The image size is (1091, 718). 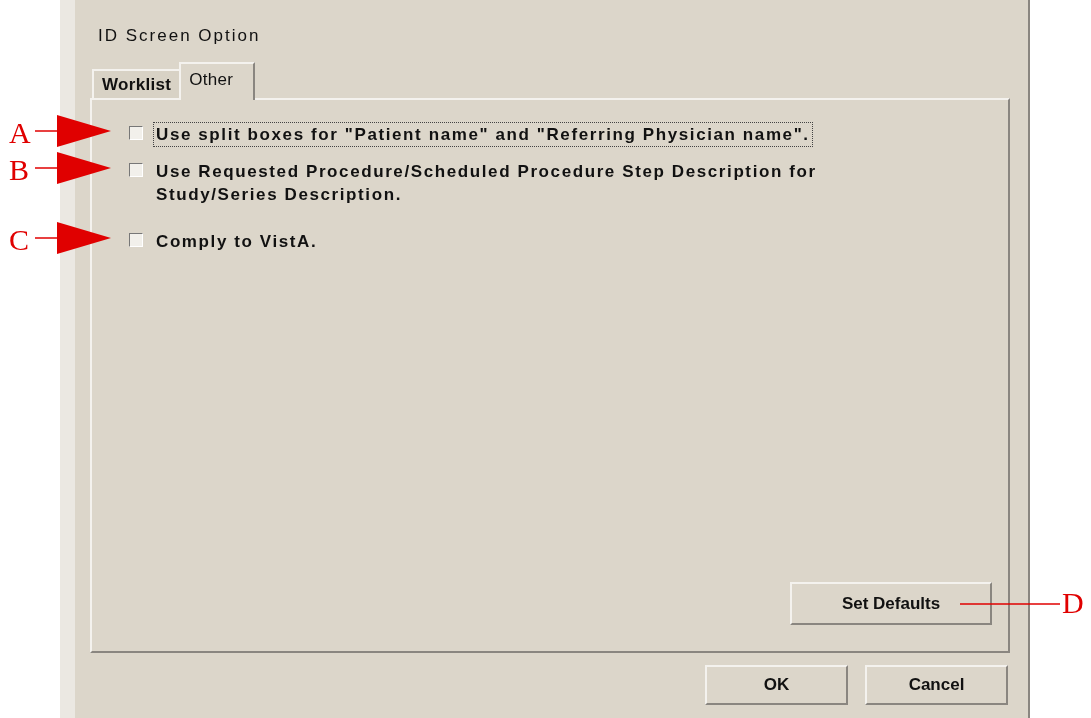 I want to click on set-defaults-button: Set Defaults, so click(x=891, y=603).